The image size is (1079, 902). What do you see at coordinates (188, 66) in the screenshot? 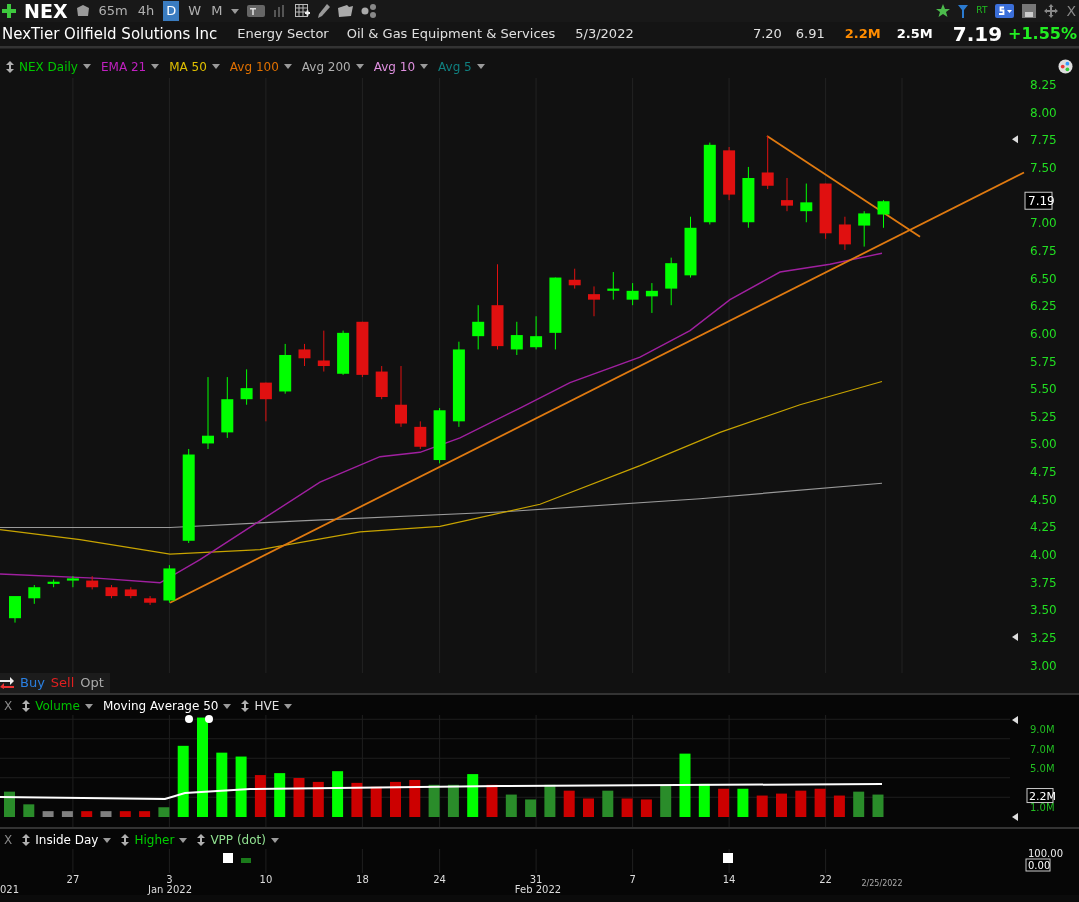
I see `study-label: MA 50` at bounding box center [188, 66].